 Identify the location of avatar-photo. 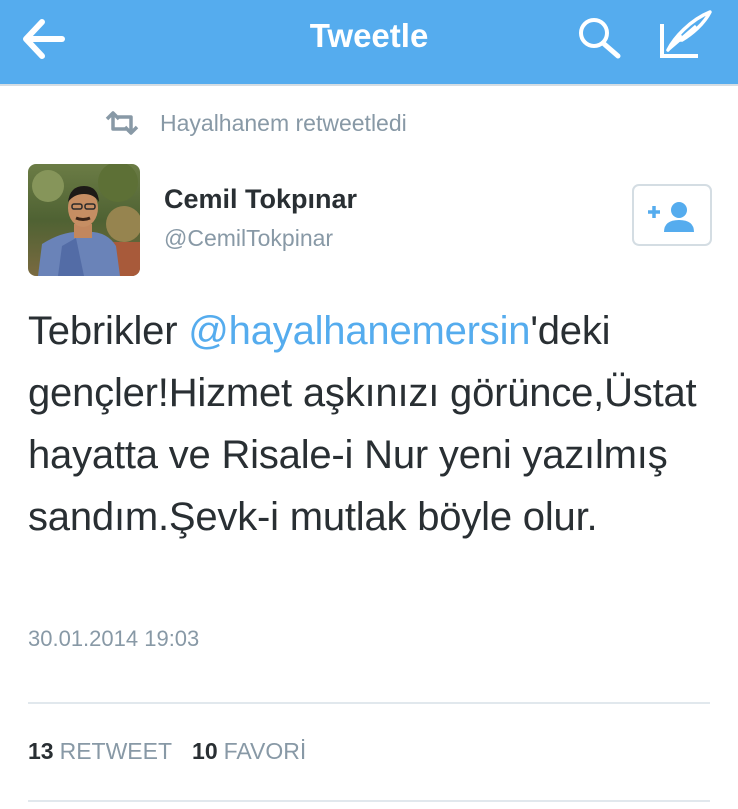
(84, 220).